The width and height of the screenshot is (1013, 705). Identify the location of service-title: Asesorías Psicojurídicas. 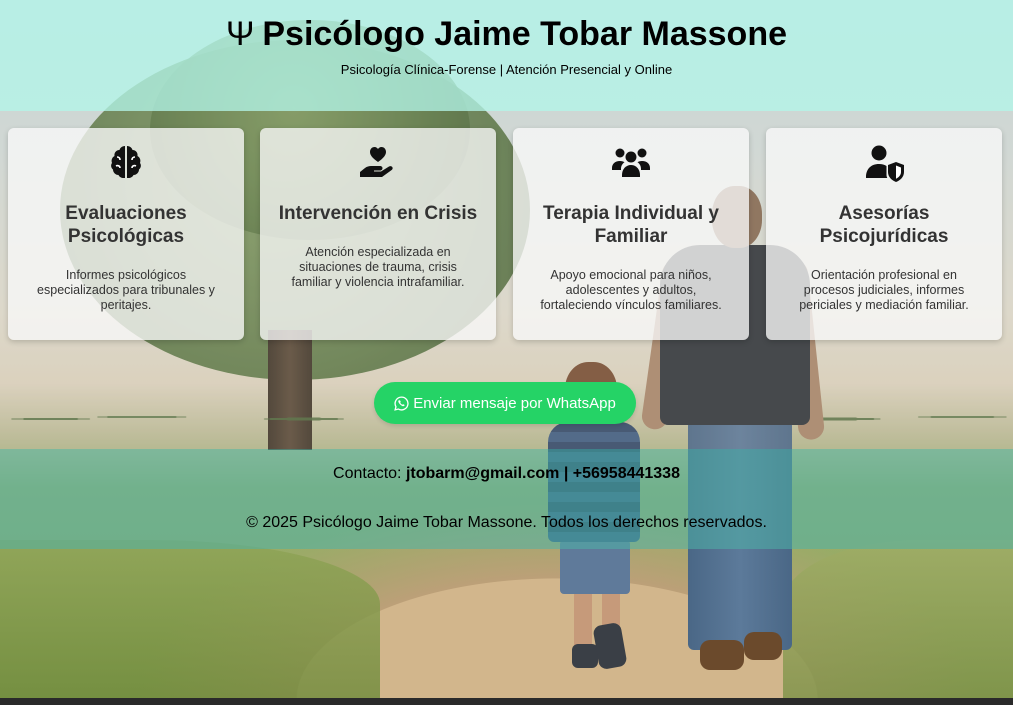
(884, 225).